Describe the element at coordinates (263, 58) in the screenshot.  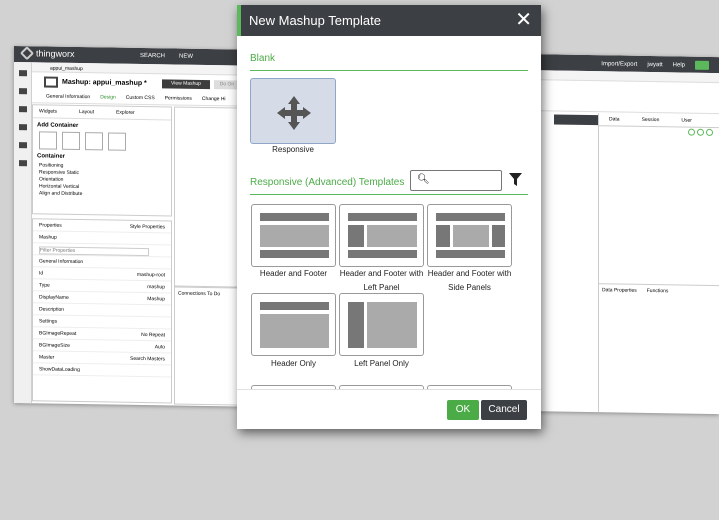
I see `blank-section-heading: Blank` at that location.